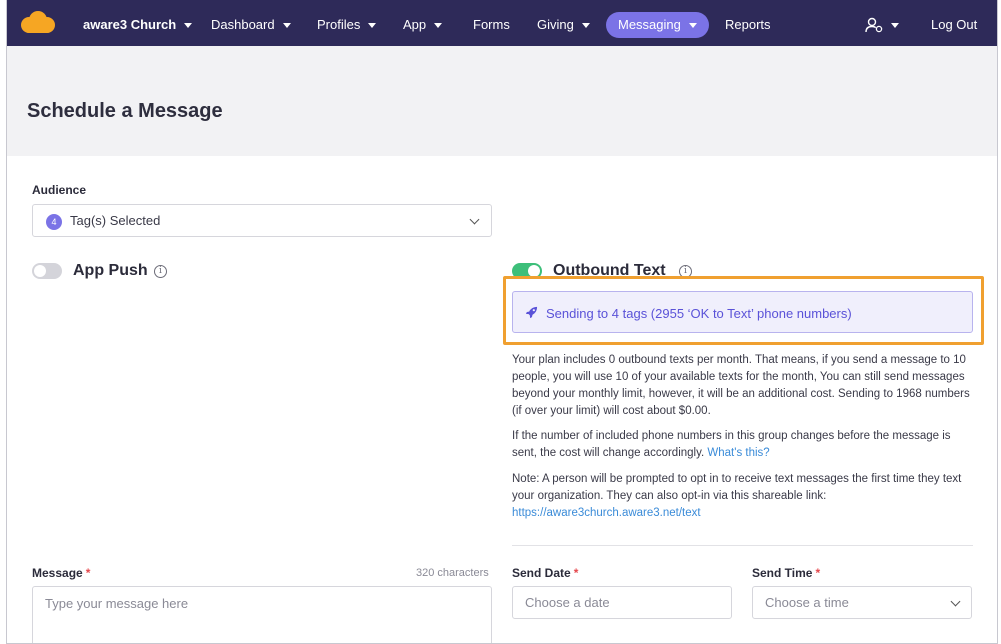 This screenshot has width=1001, height=644. I want to click on tag-count-badge: 4, so click(54, 222).